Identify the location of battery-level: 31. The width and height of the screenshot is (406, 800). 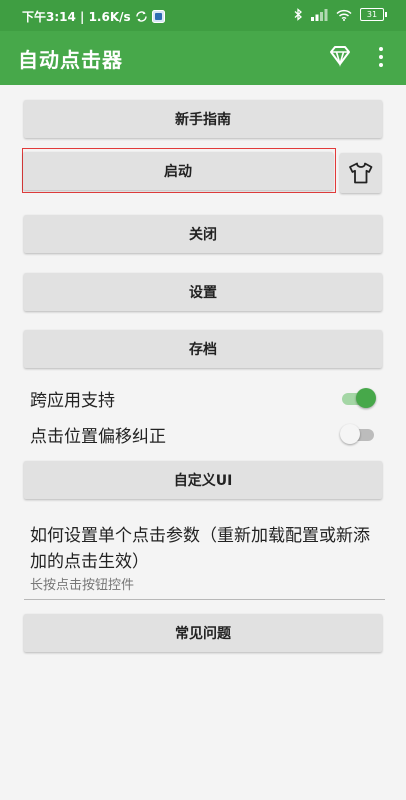
(372, 14).